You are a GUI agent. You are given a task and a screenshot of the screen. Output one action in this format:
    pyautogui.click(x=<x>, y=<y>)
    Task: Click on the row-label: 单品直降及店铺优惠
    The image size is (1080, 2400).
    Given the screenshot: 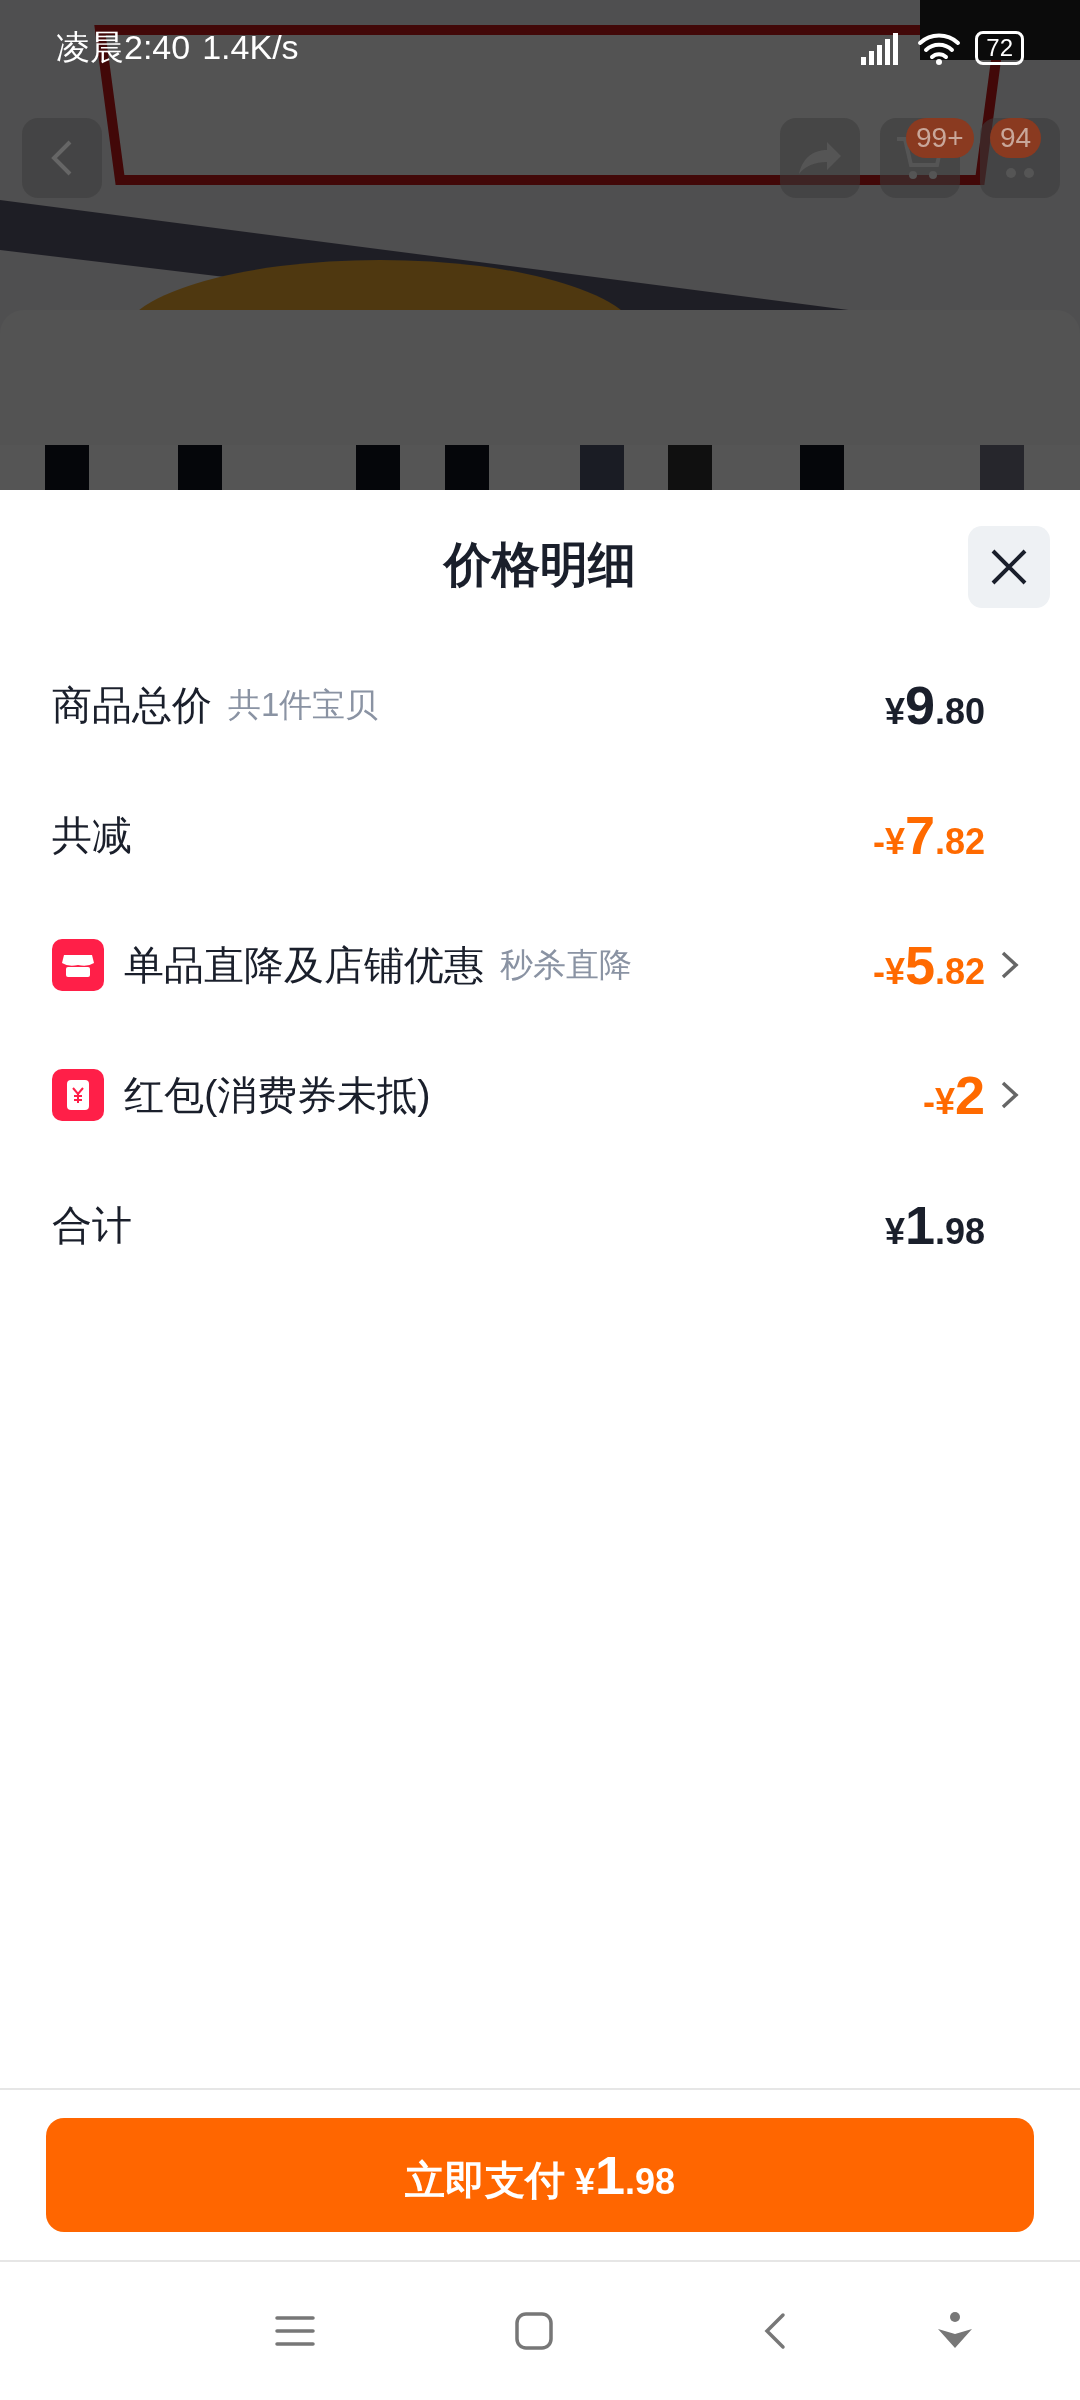 What is the action you would take?
    pyautogui.click(x=304, y=965)
    